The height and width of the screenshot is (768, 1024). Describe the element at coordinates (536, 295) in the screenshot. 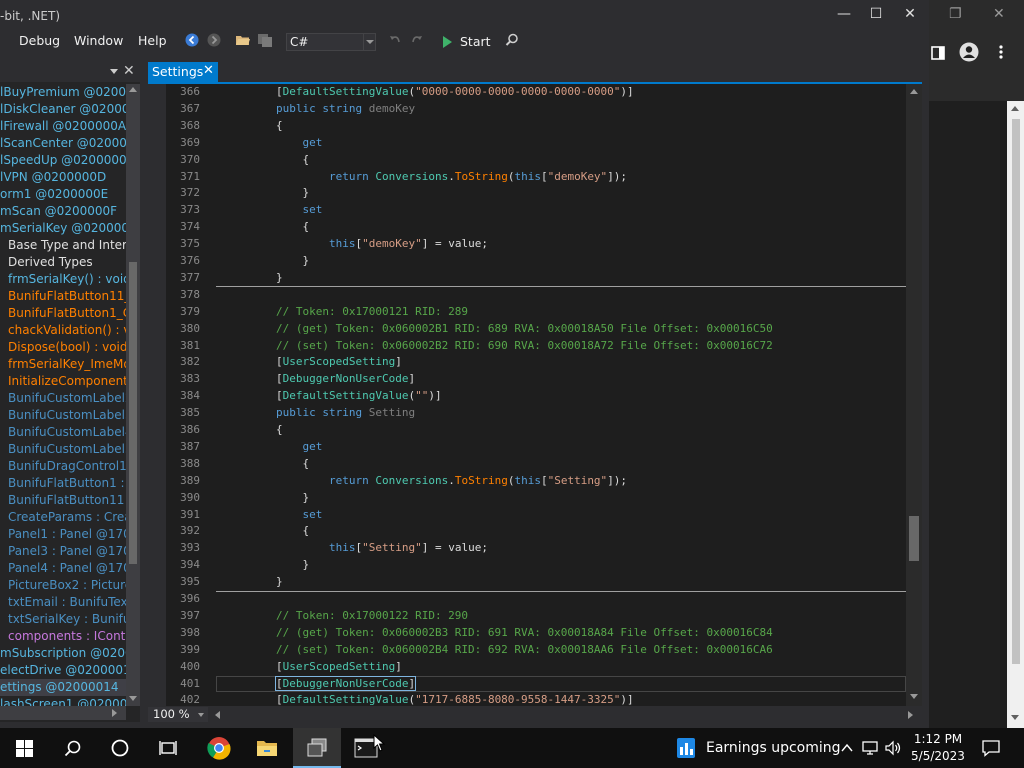

I see `code-line: 378` at that location.